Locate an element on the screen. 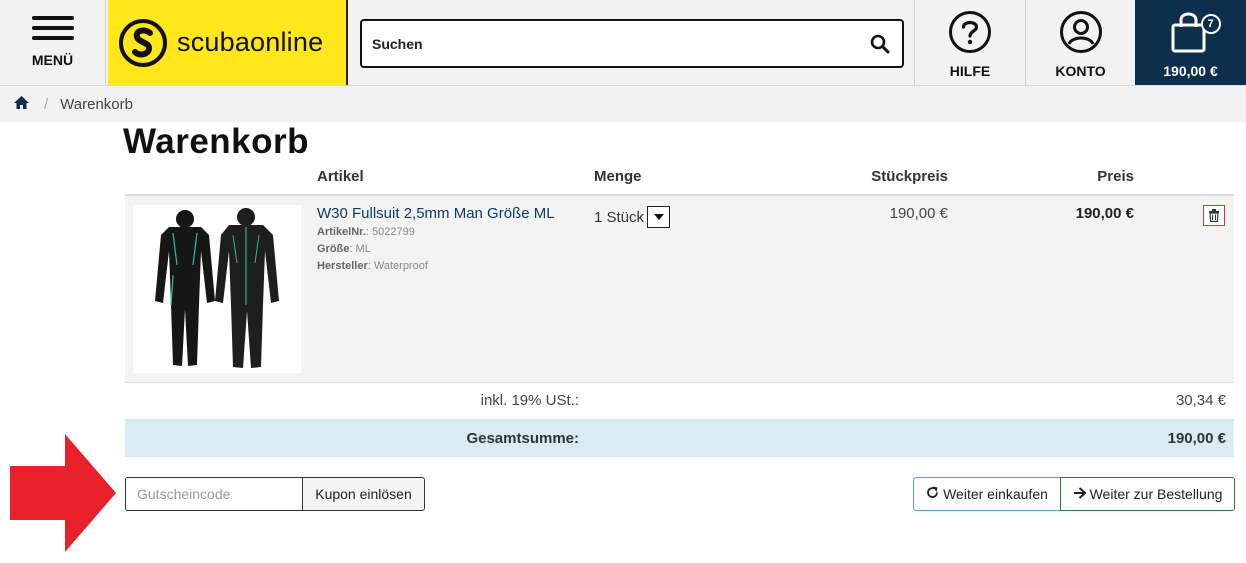 The image size is (1246, 563). coupon-code-input is located at coordinates (214, 494).